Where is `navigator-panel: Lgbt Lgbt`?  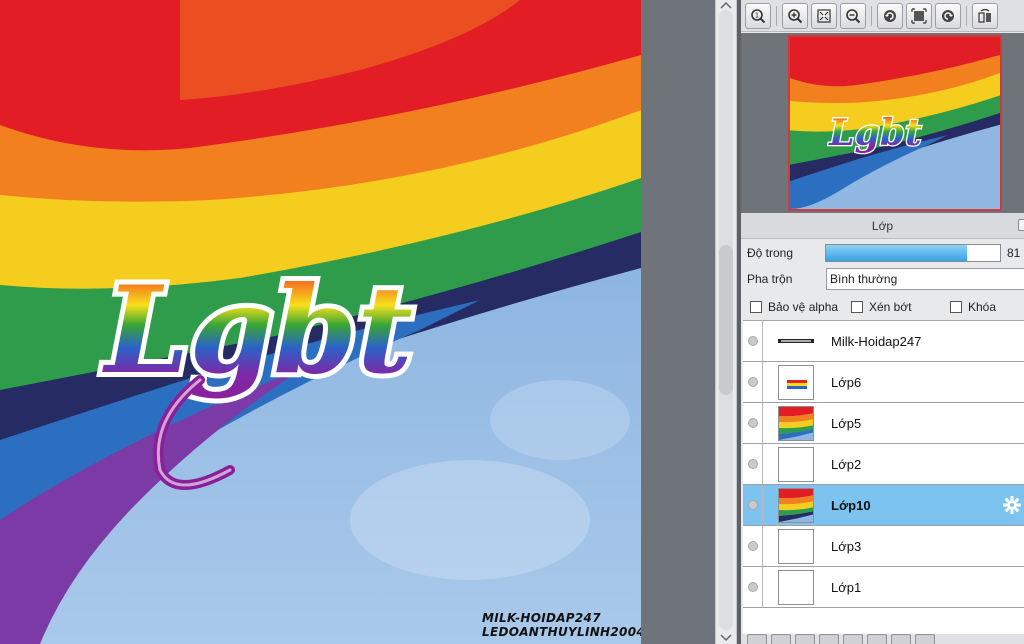 navigator-panel: Lgbt Lgbt is located at coordinates (882, 123).